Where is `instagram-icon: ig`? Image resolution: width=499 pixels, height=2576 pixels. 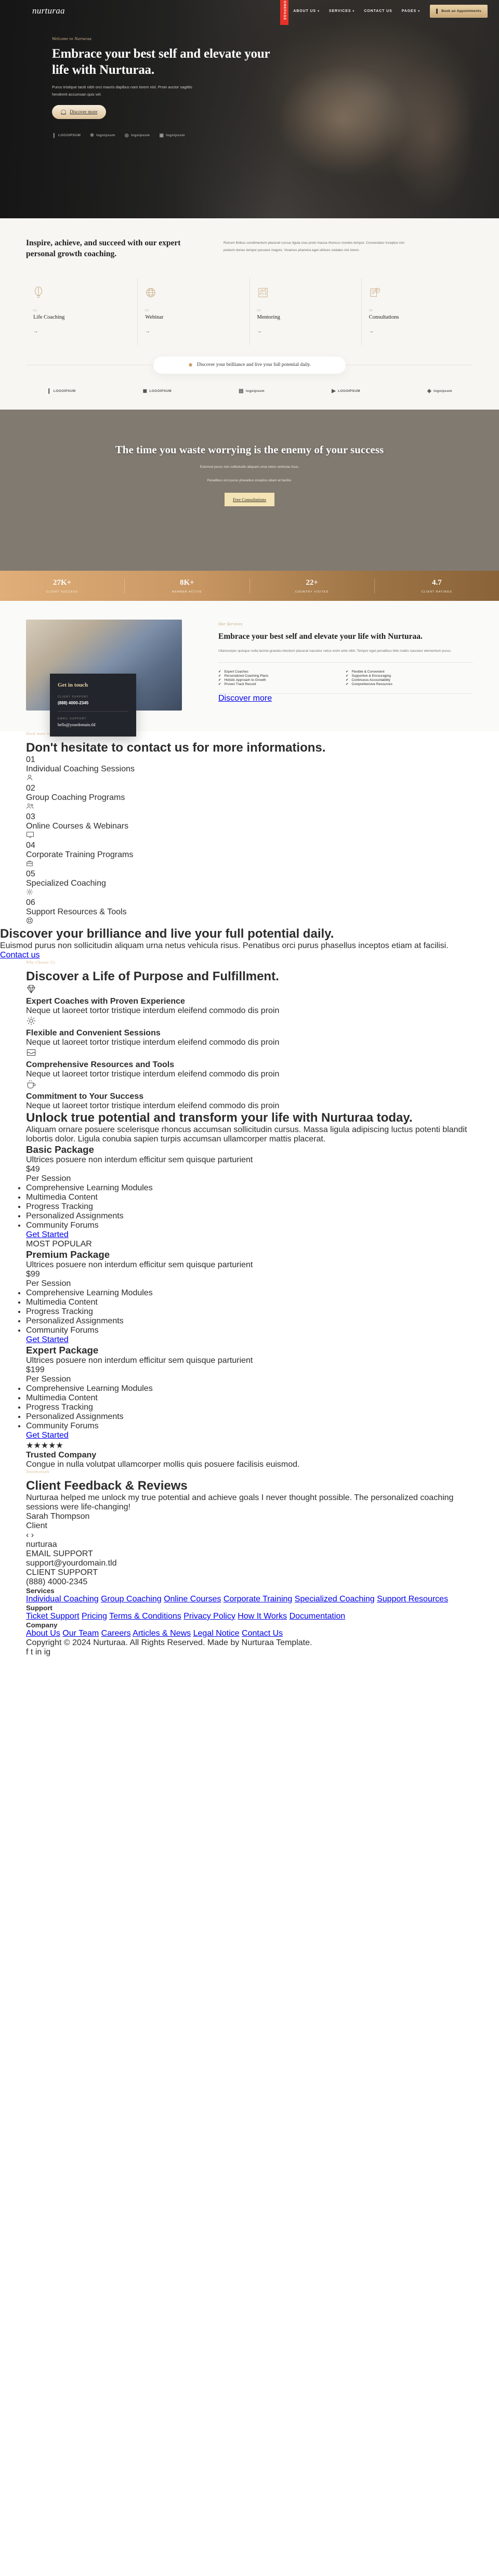 instagram-icon: ig is located at coordinates (47, 1653).